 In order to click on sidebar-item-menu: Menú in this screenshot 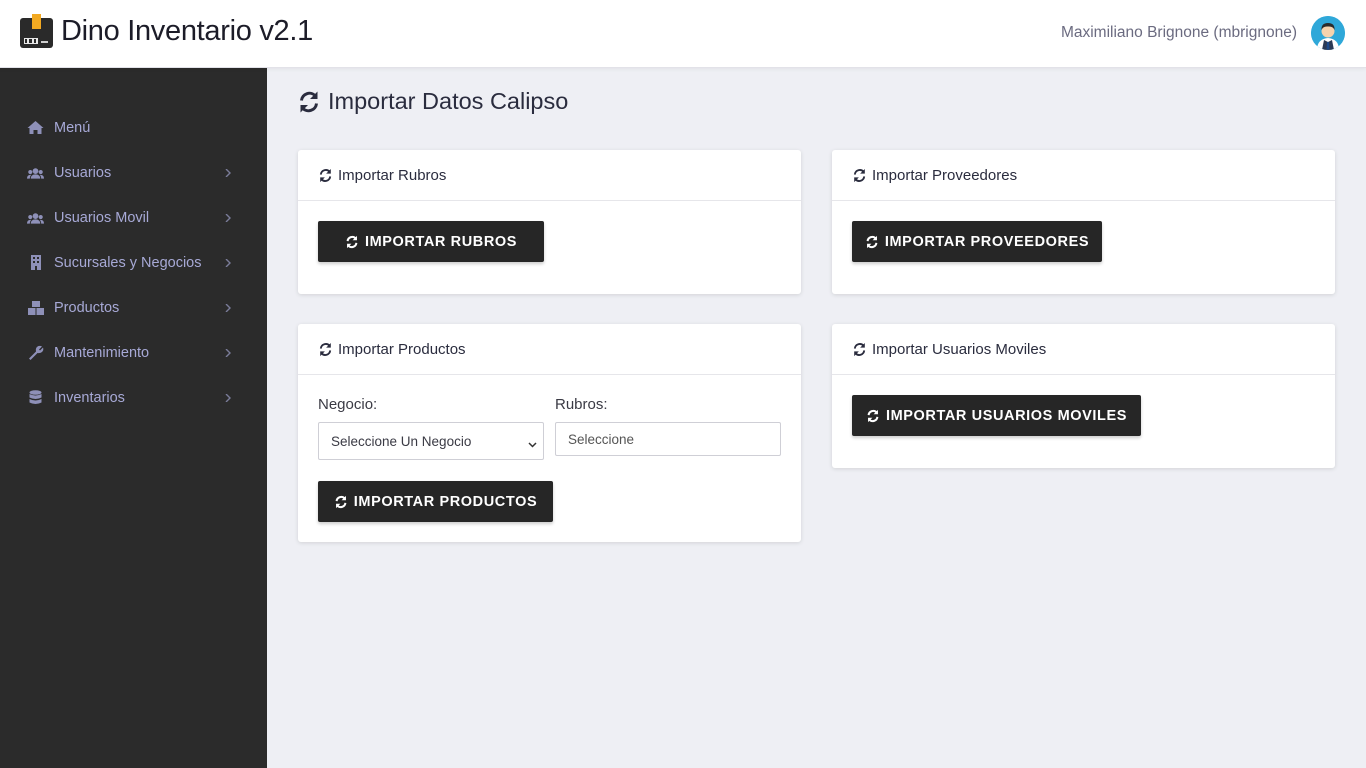, I will do `click(133, 127)`.